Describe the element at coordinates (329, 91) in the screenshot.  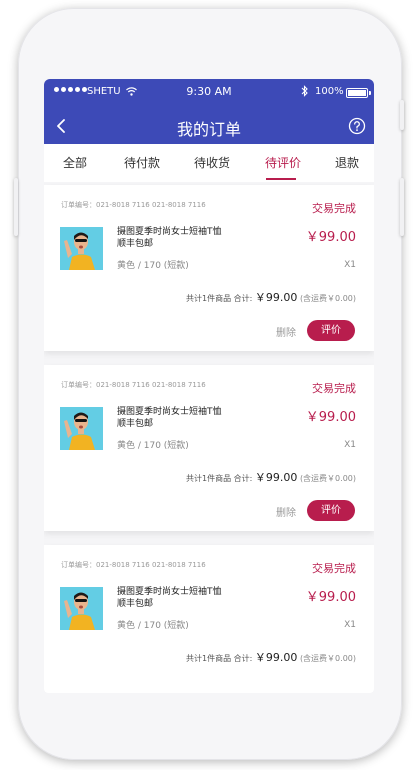
I see `battery-percent: 100%` at that location.